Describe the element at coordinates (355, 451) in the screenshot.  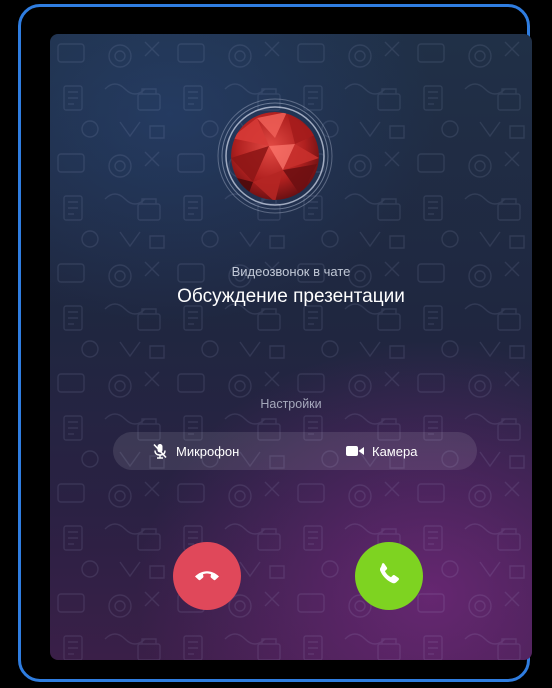
I see `video-camera-icon` at that location.